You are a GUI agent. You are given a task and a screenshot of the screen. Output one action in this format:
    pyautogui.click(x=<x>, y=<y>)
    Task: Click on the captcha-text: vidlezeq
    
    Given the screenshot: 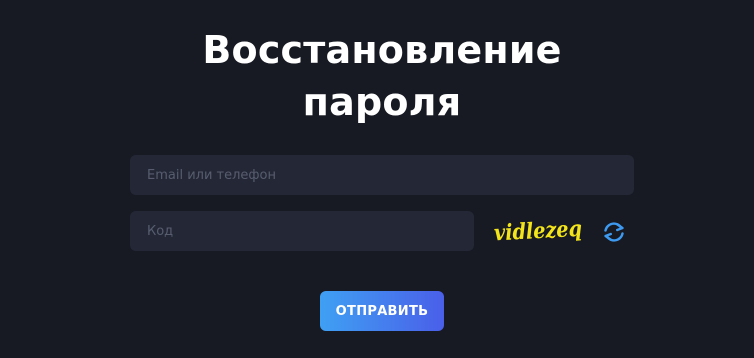 What is the action you would take?
    pyautogui.click(x=537, y=231)
    